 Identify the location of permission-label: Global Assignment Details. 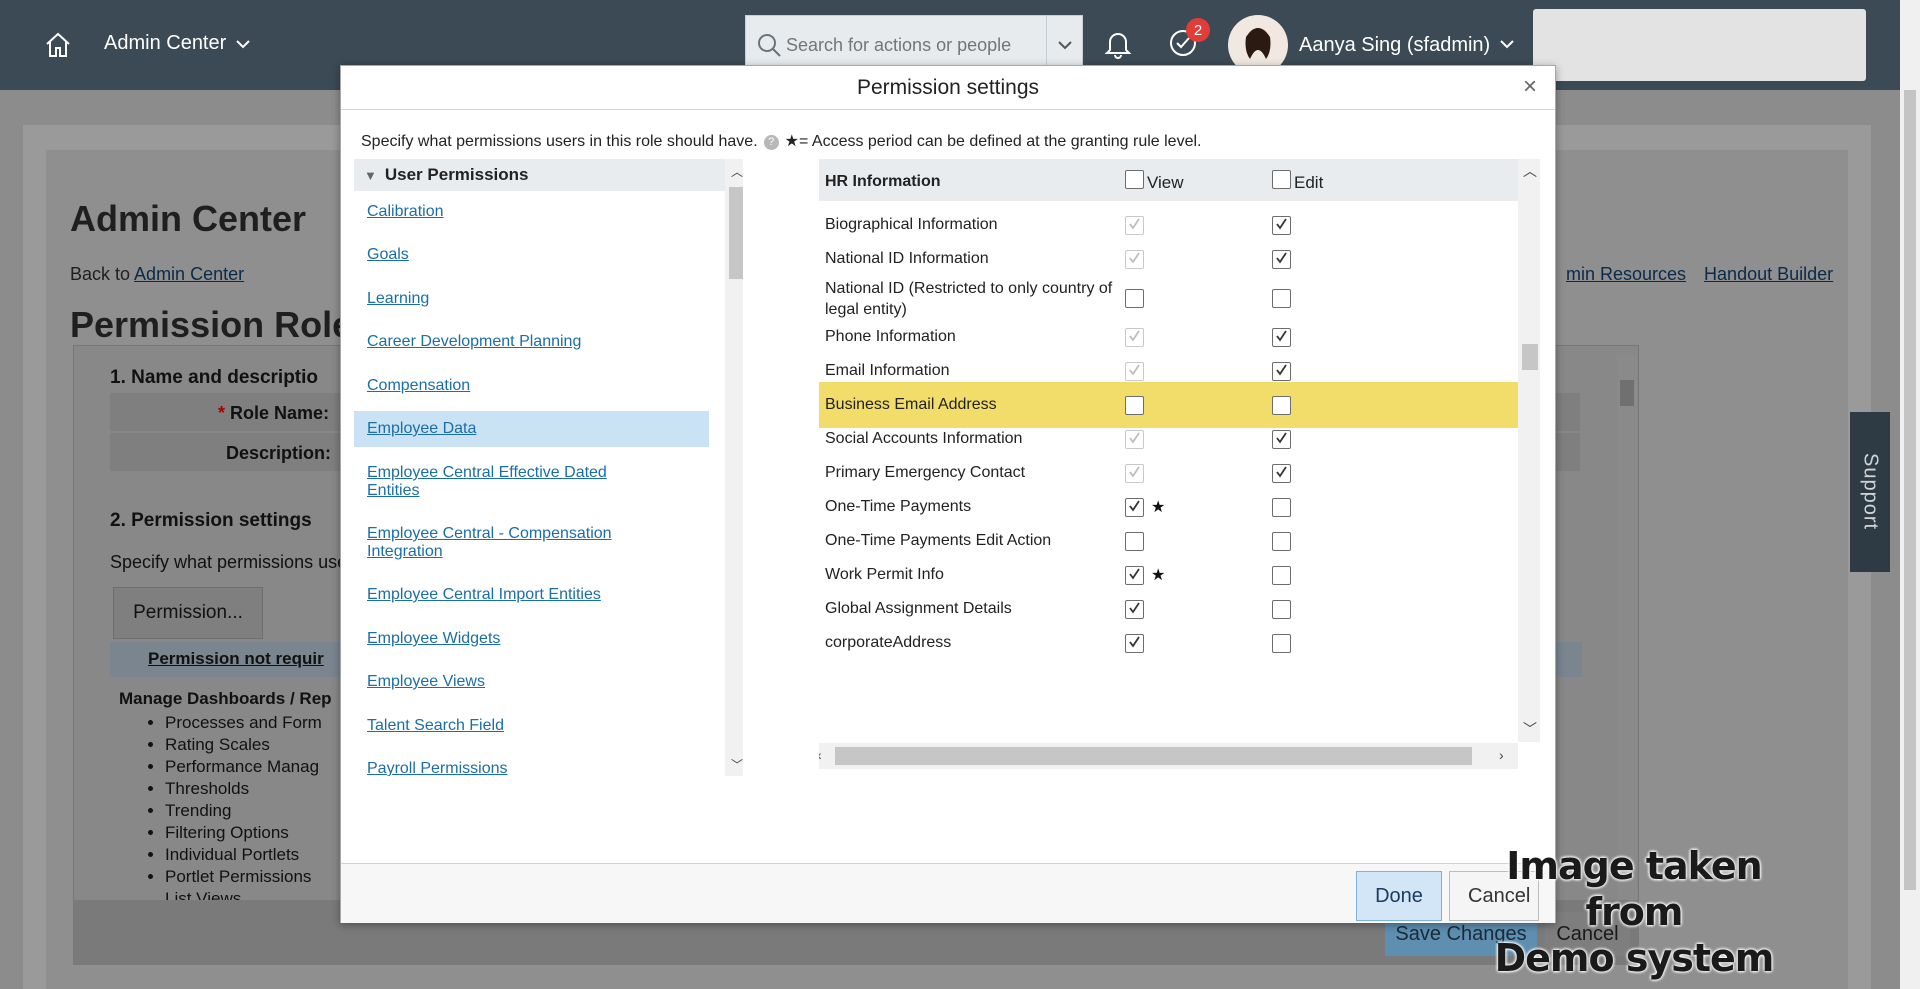
(918, 608).